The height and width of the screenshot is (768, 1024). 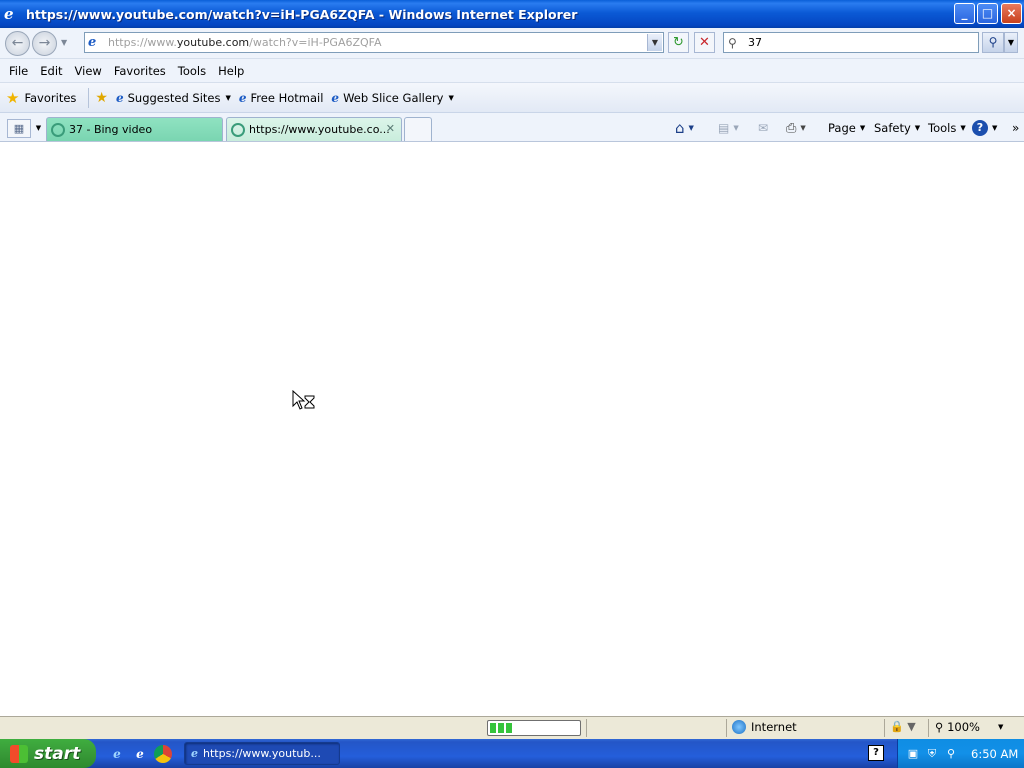 What do you see at coordinates (117, 754) in the screenshot?
I see `quicklaunch-ie-icon: e` at bounding box center [117, 754].